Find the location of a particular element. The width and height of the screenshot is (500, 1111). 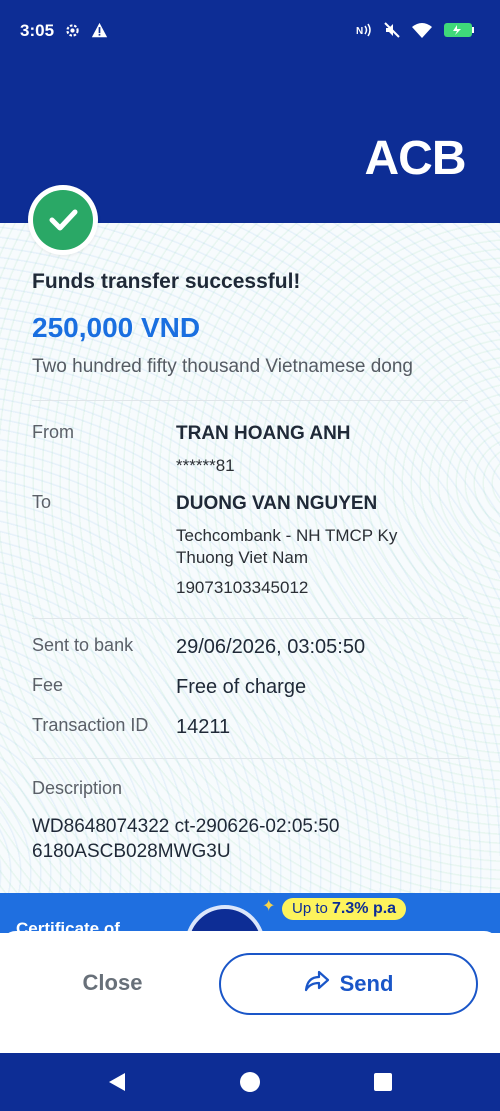

page-title: Funds transfer successful! is located at coordinates (166, 281).